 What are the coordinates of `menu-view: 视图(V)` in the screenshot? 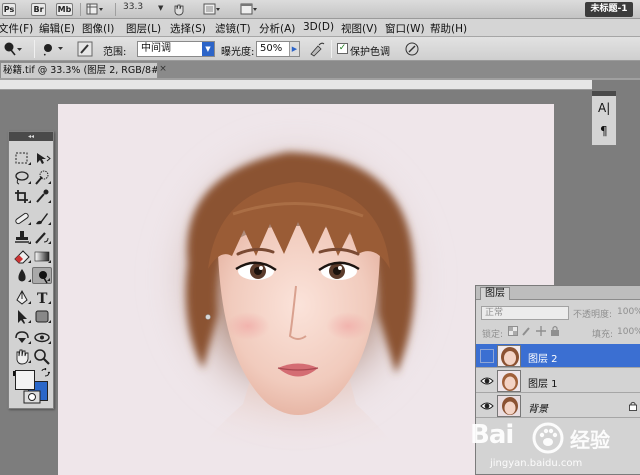 It's located at (359, 28).